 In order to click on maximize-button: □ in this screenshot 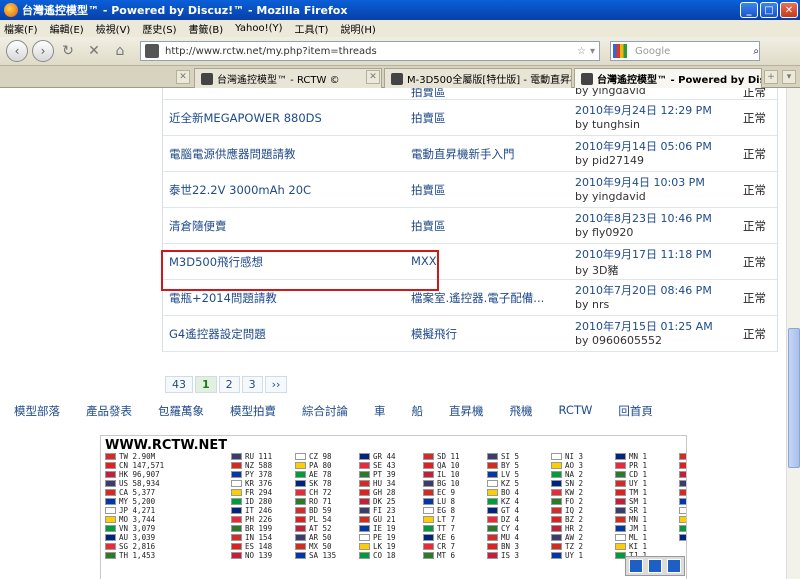, I will do `click(769, 10)`.